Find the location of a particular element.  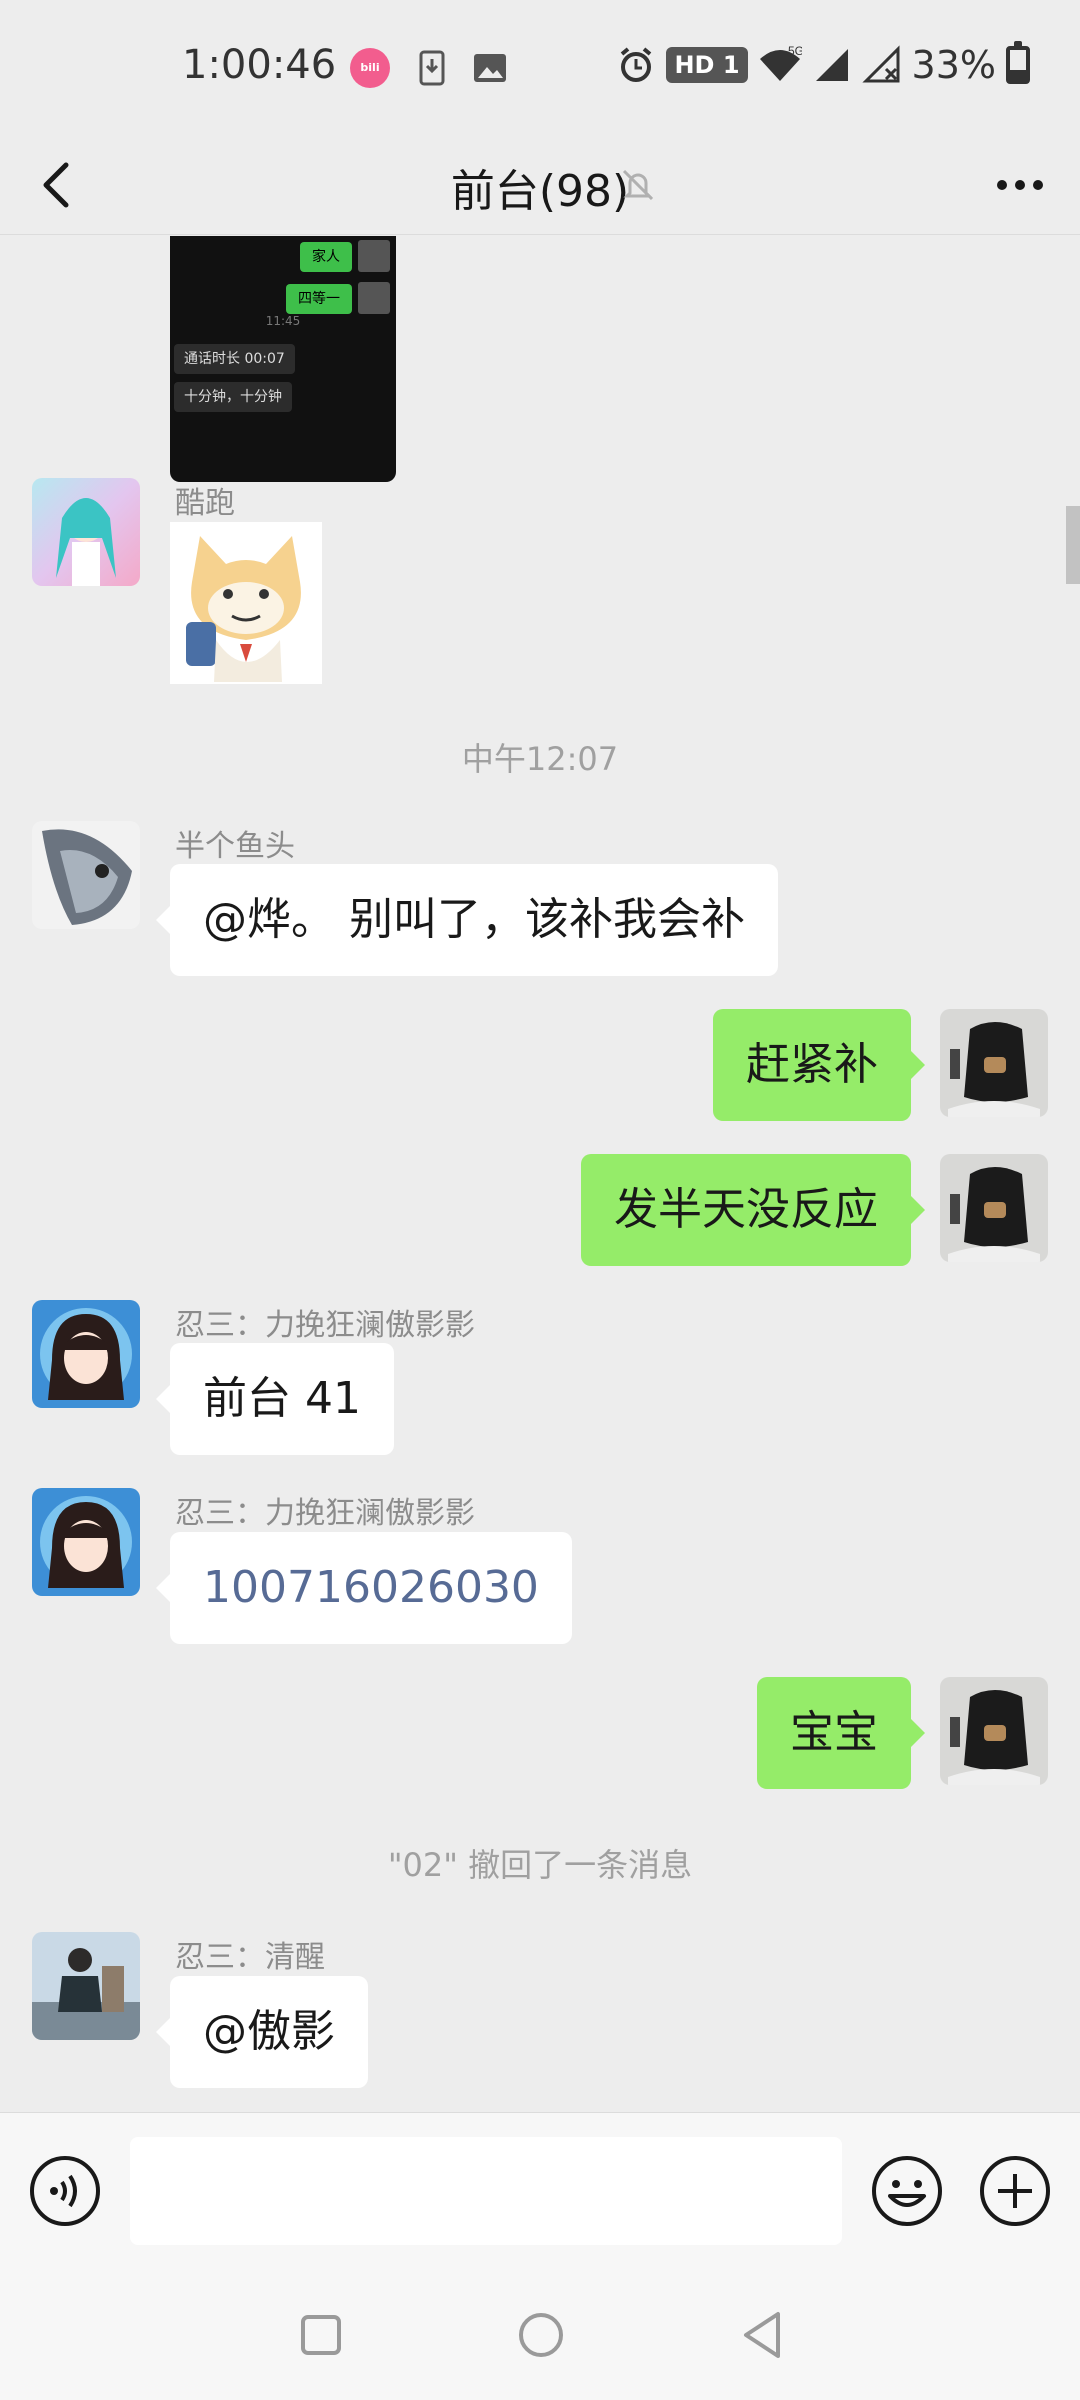

time-separator: 中午12:07 is located at coordinates (540, 759).